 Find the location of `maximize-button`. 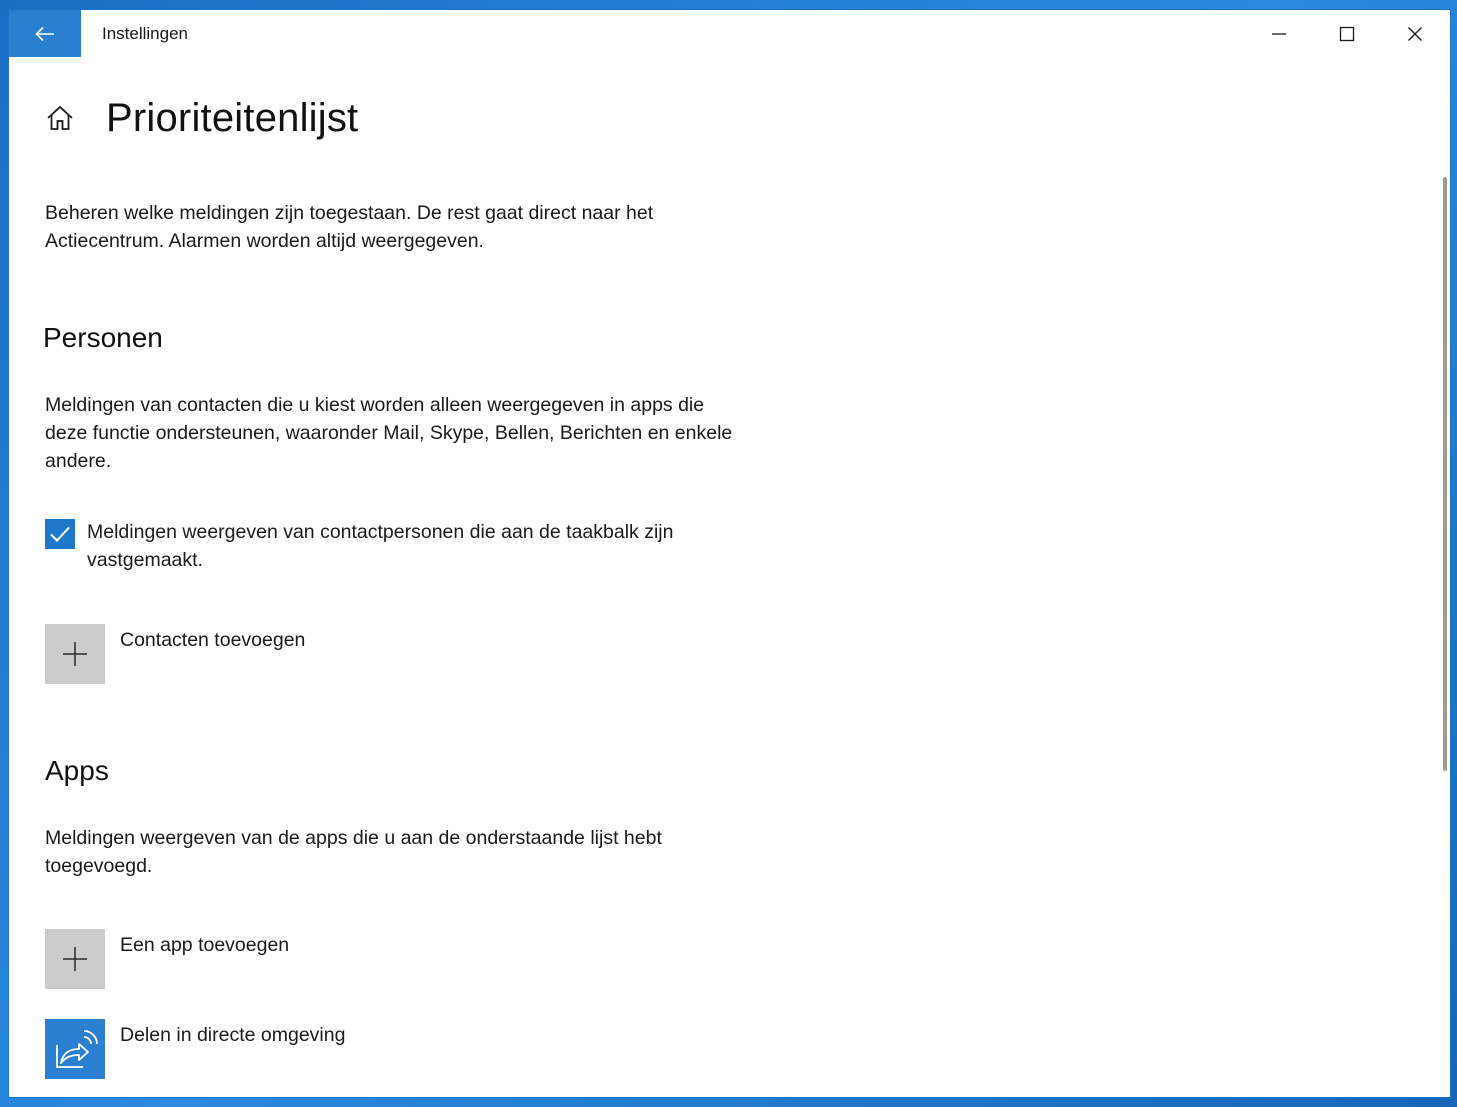

maximize-button is located at coordinates (1347, 33).